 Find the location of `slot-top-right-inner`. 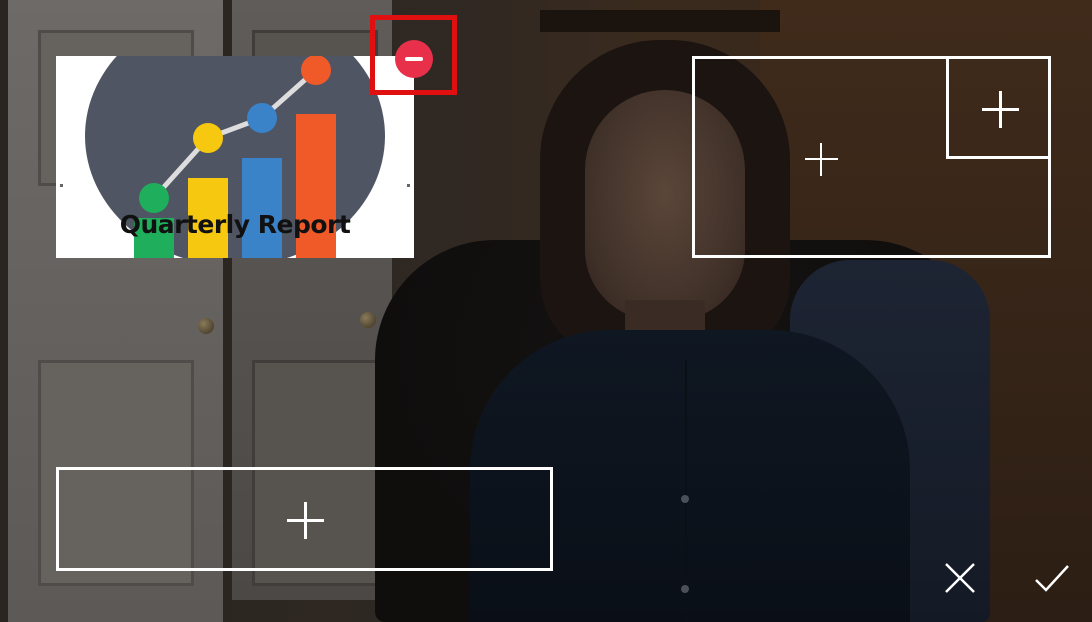

slot-top-right-inner is located at coordinates (998, 107).